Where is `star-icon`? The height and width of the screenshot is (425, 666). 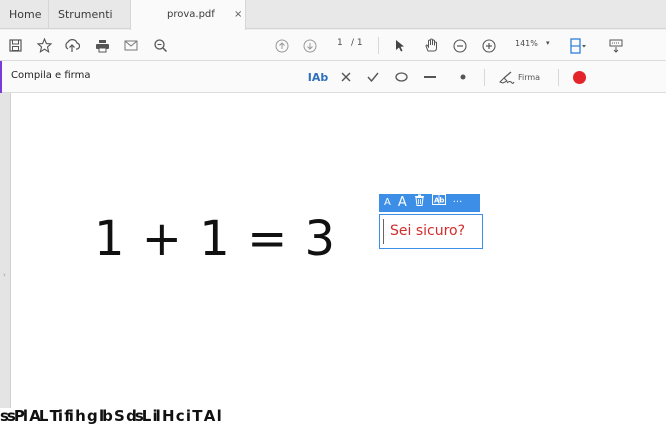 star-icon is located at coordinates (44, 45).